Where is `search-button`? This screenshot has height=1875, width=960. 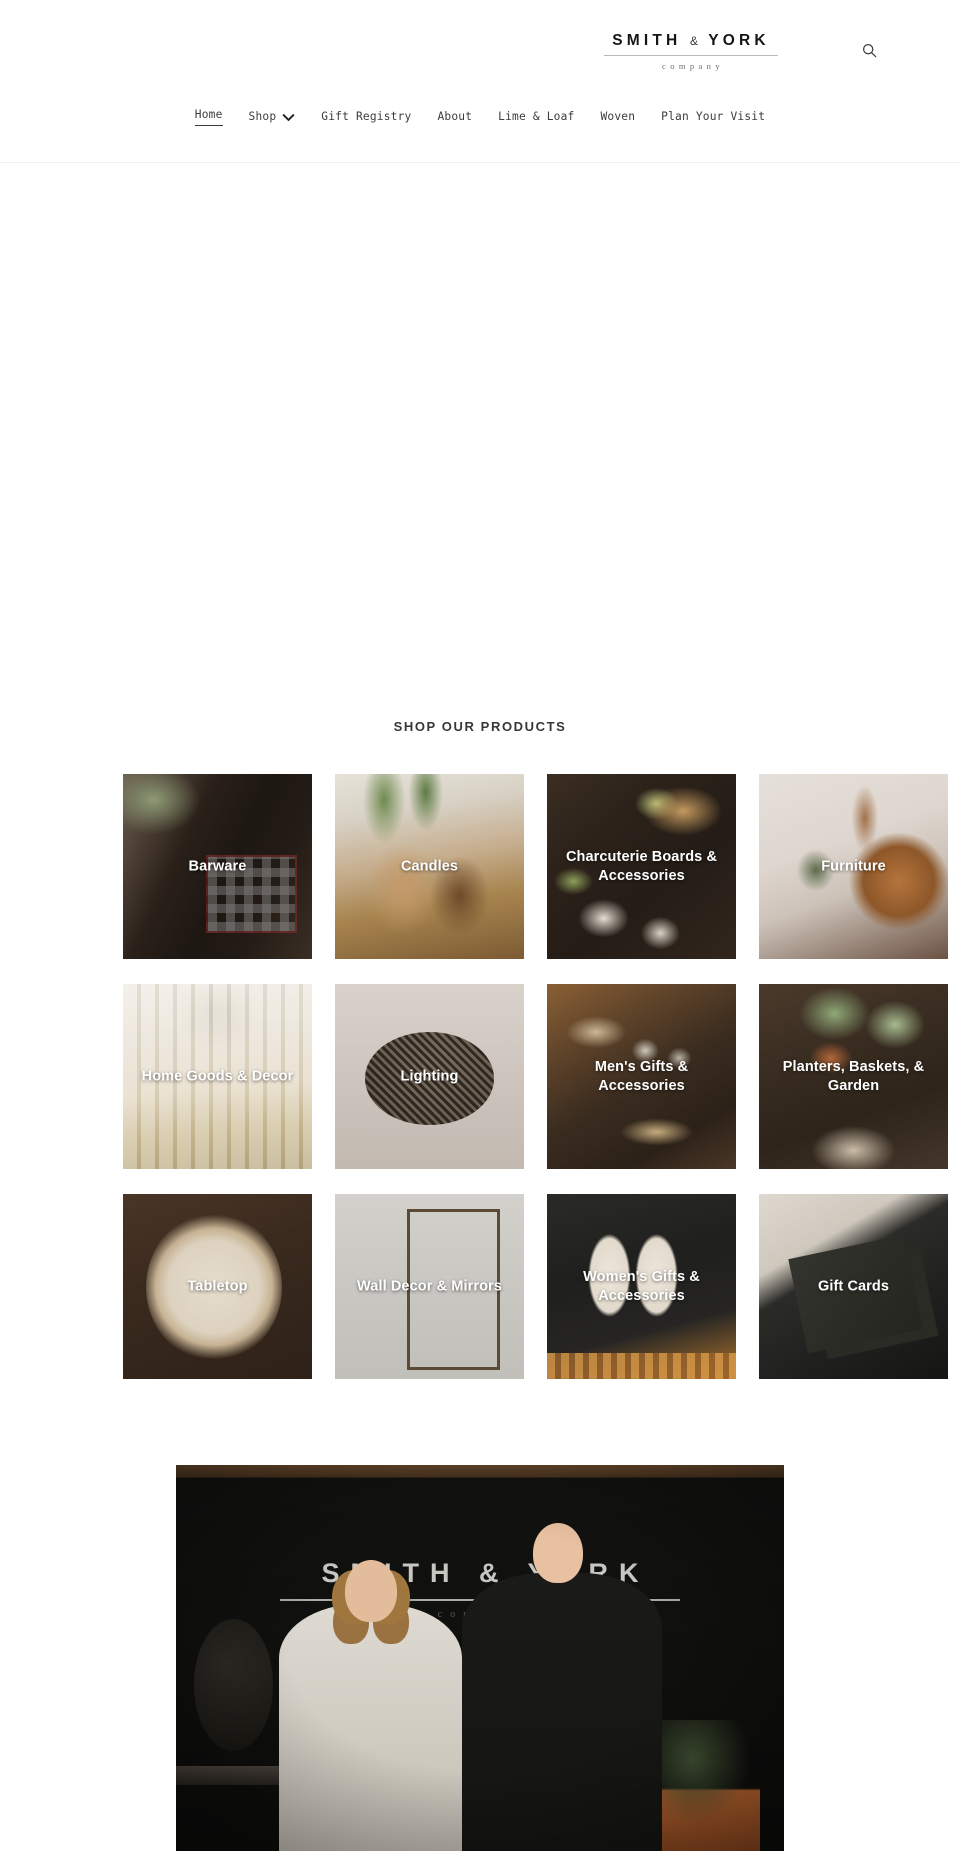
search-button is located at coordinates (869, 50).